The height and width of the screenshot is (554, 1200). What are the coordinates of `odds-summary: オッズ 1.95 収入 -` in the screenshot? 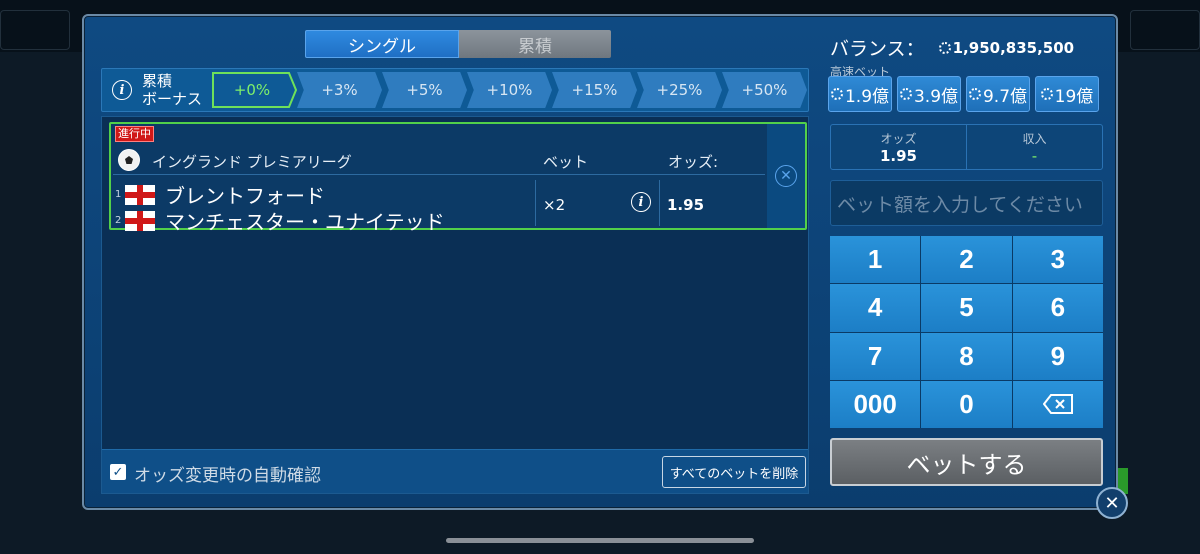 It's located at (966, 147).